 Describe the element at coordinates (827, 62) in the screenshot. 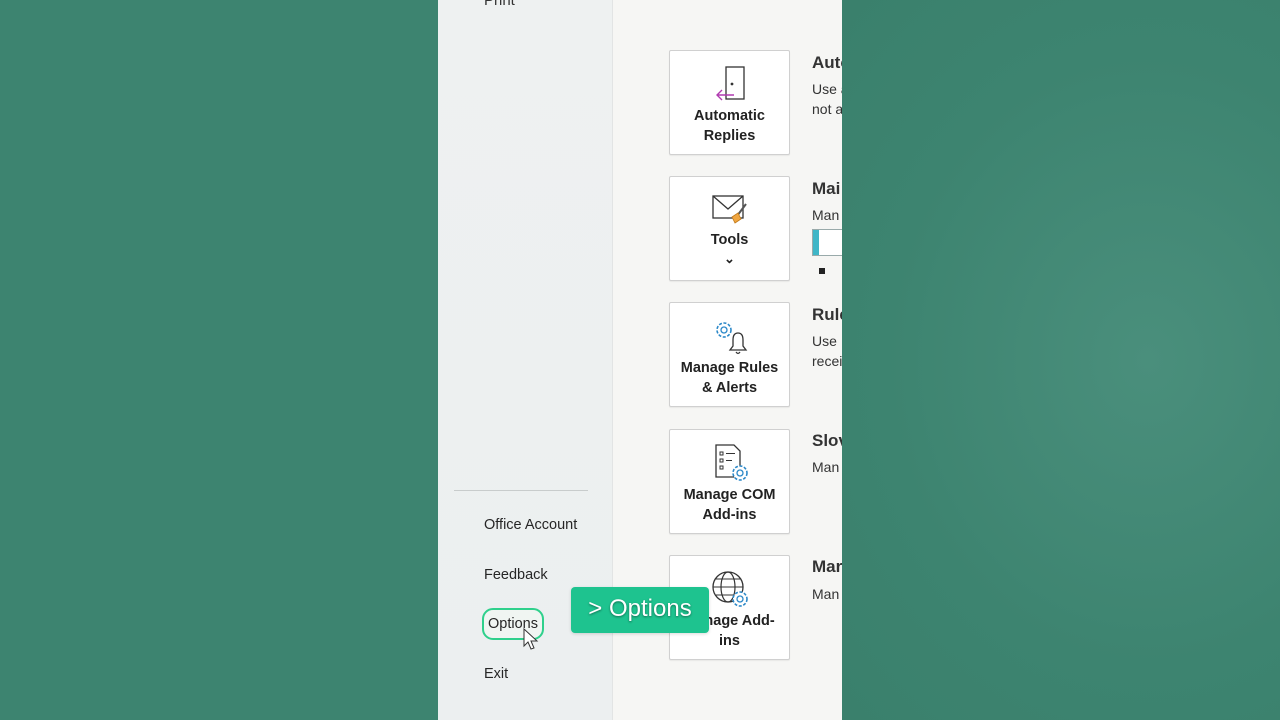

I see `section-title-automatic-replies: Auto` at that location.